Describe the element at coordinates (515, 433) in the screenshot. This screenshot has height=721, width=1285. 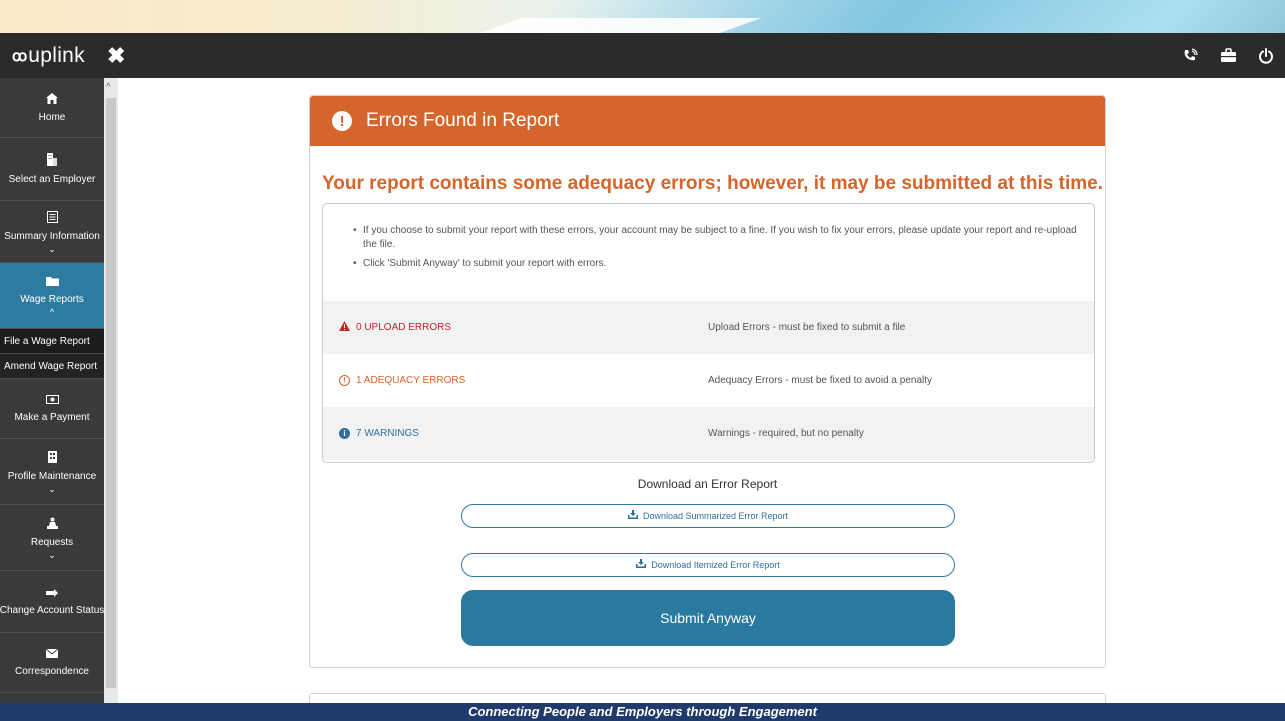
I see `warnings-label: i 7 WARNINGS` at that location.